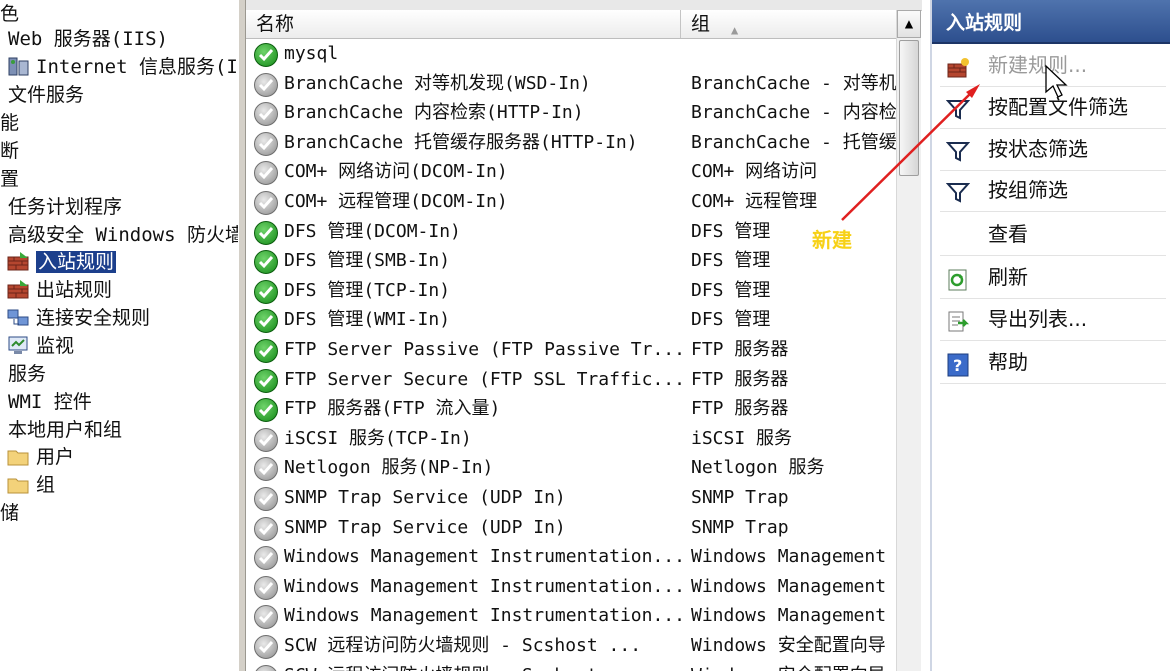 The image size is (1170, 671). I want to click on annotation-arrow, so click(907, 156).